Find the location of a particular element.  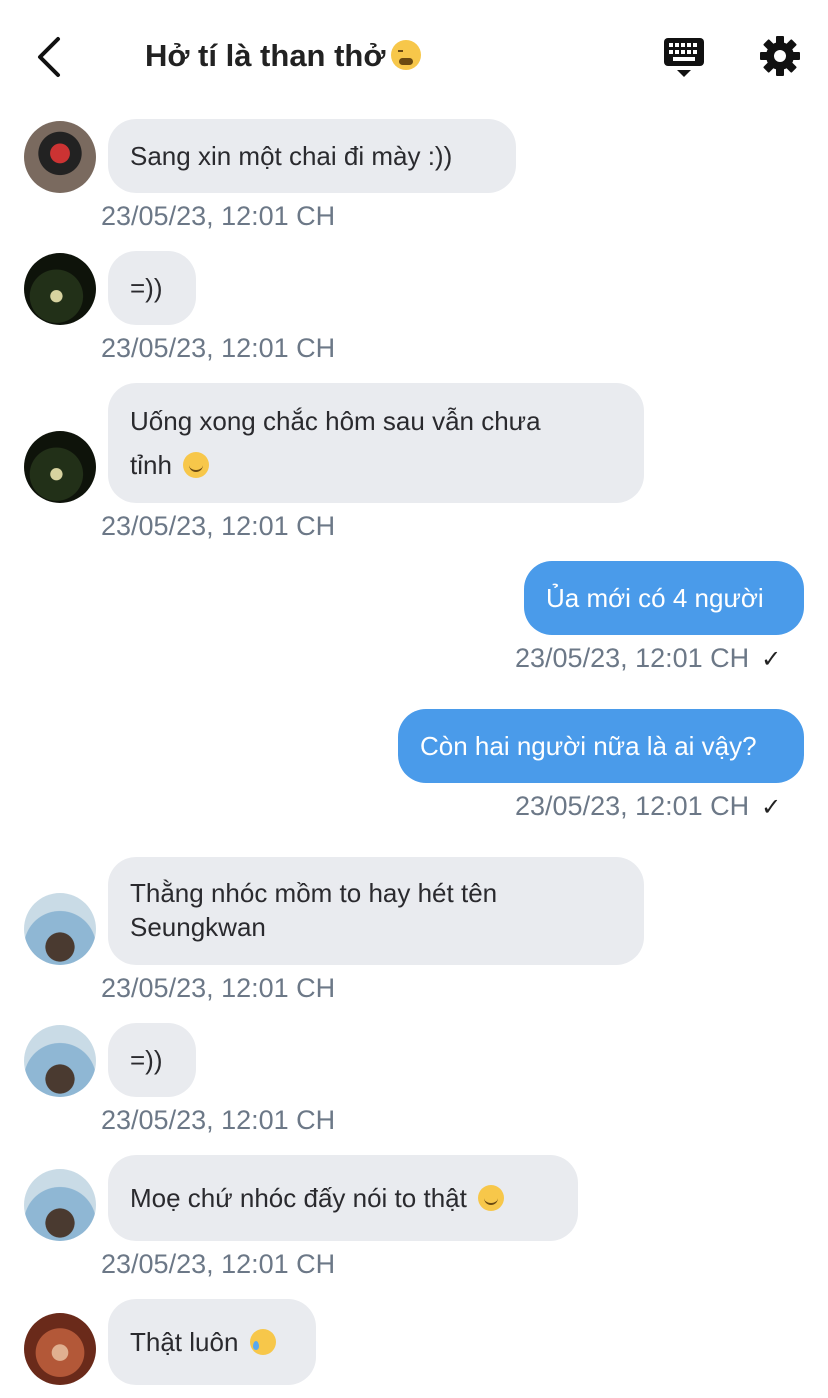

message-text-line: Seungkwan is located at coordinates (198, 927).